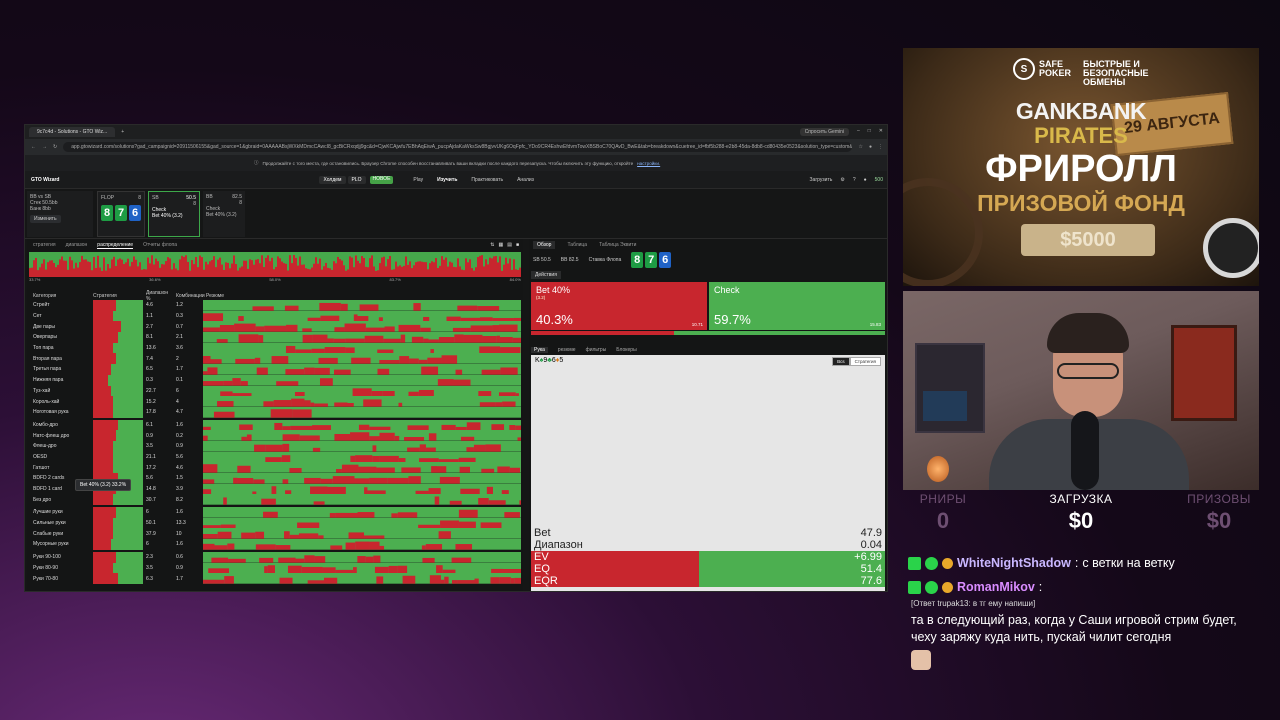 The height and width of the screenshot is (720, 1280). I want to click on col-category: Категория, so click(61, 296).